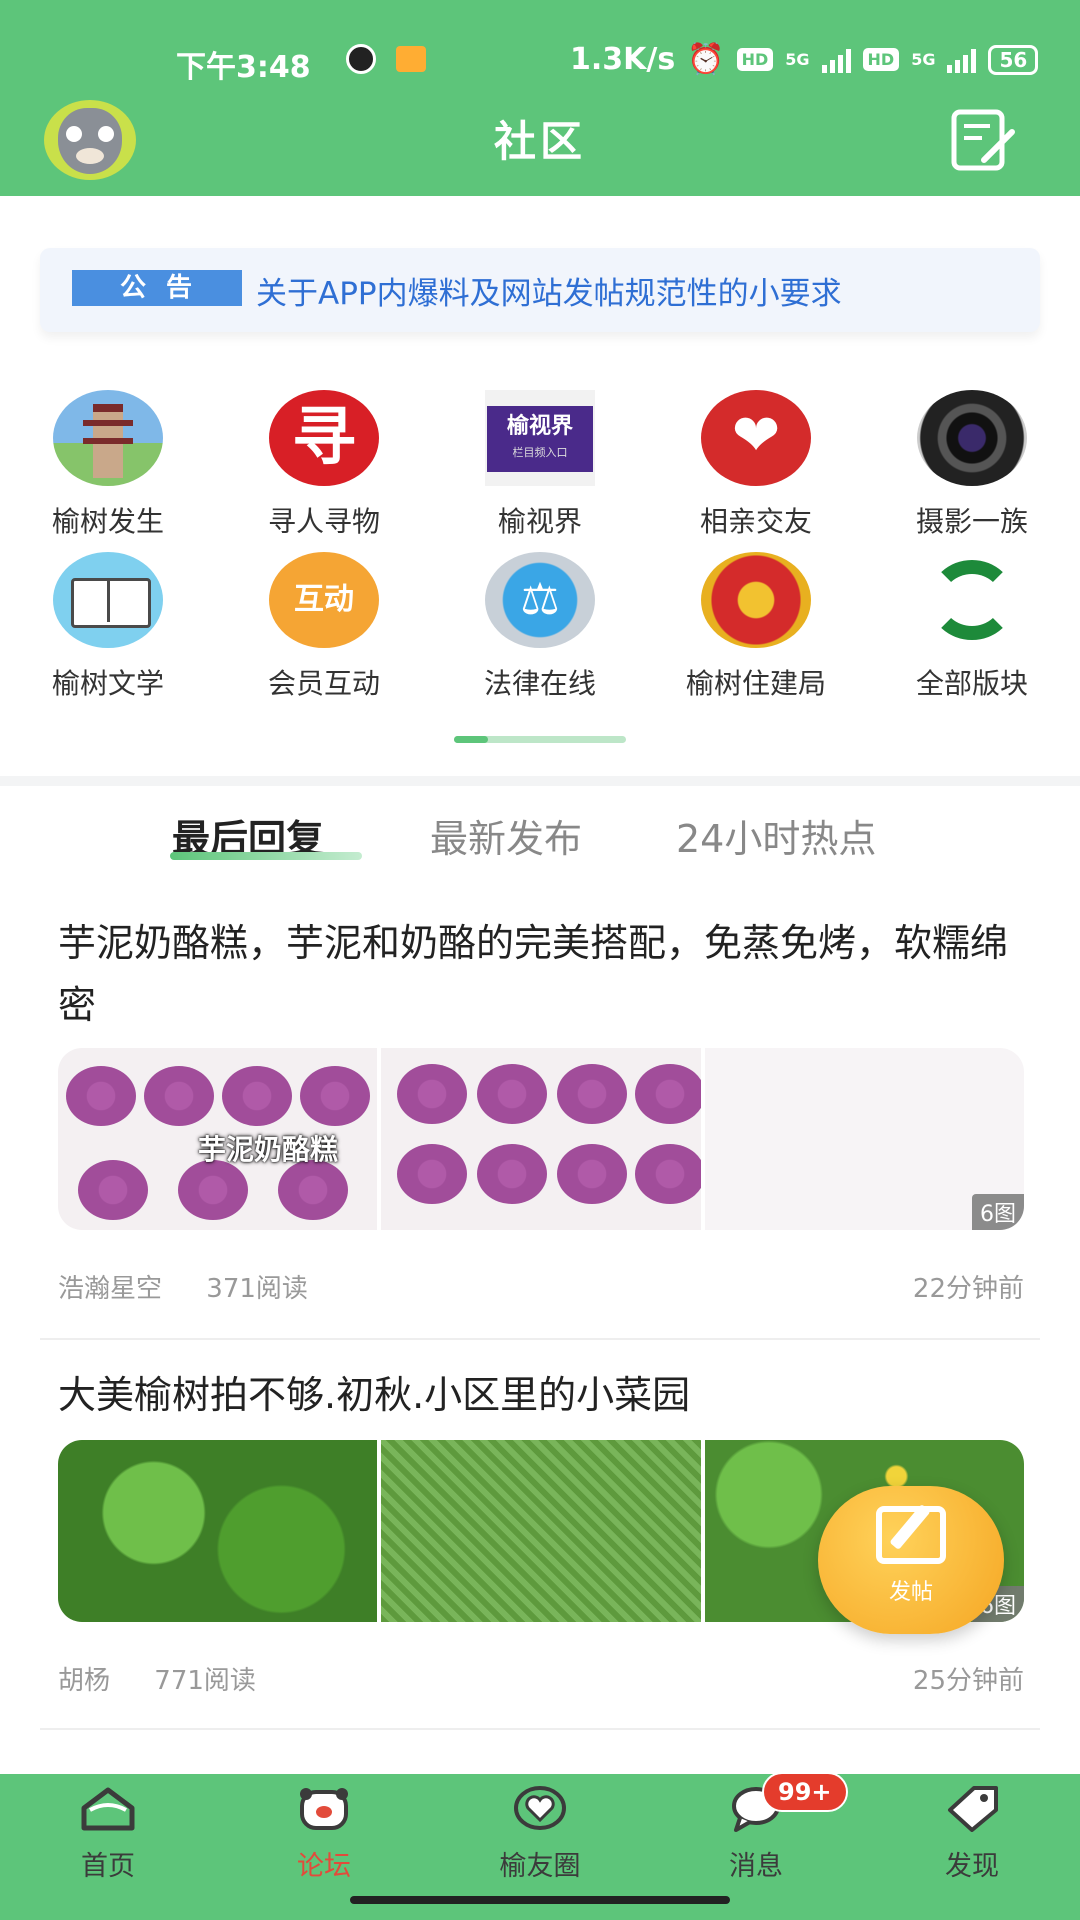  I want to click on post-meta: 胡杨 771阅读 25分钟前, so click(541, 1678).